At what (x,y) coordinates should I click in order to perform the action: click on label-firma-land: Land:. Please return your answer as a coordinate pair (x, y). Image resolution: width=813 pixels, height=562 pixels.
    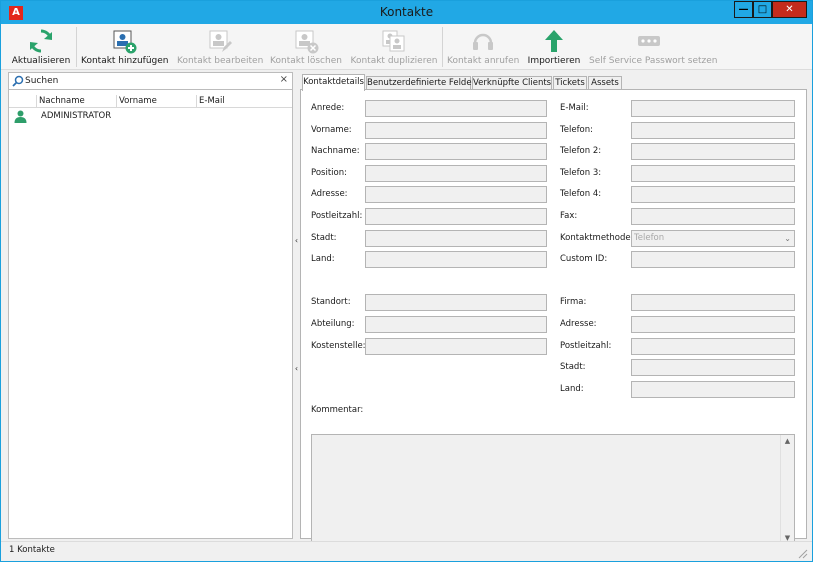
    Looking at the image, I should click on (572, 389).